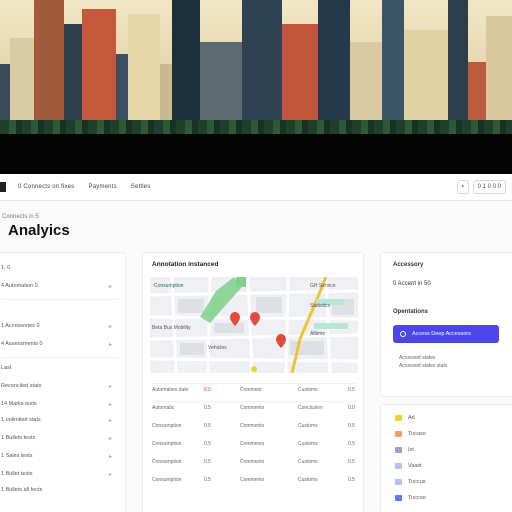 The width and height of the screenshot is (512, 512). What do you see at coordinates (417, 358) in the screenshot?
I see `sub-row: Accessed states` at bounding box center [417, 358].